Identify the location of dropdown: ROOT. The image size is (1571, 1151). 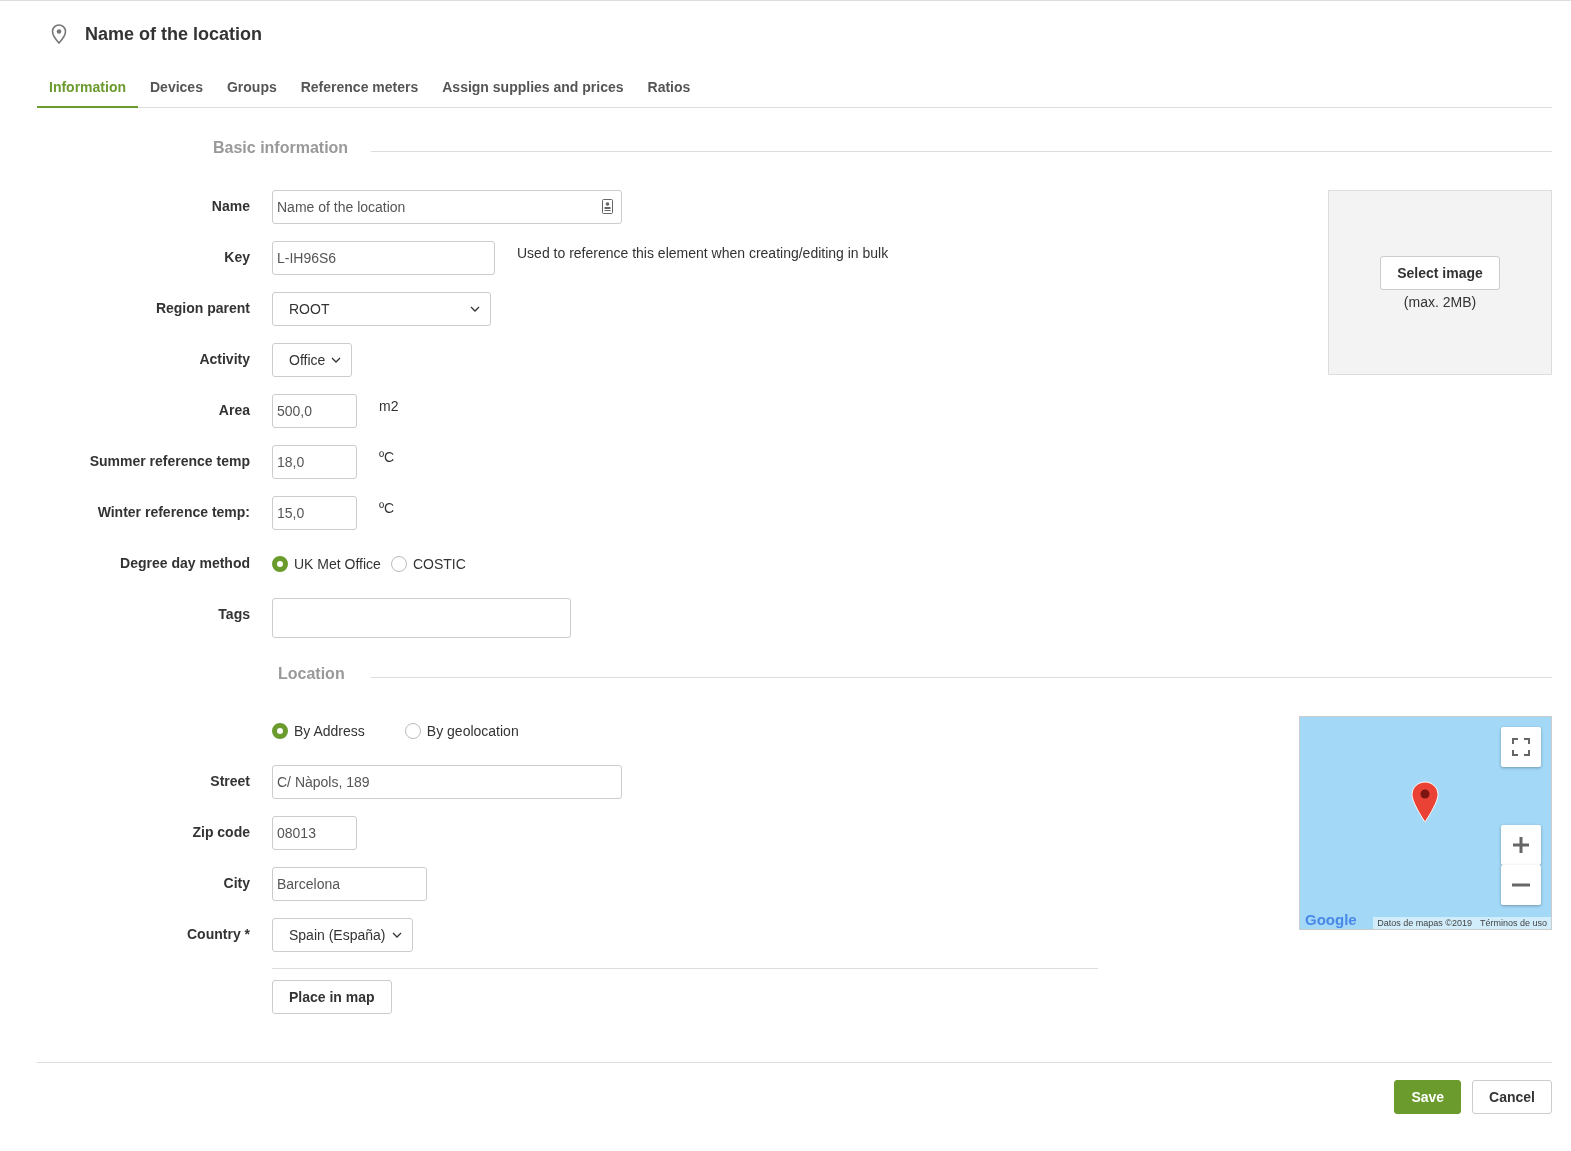
(381, 309).